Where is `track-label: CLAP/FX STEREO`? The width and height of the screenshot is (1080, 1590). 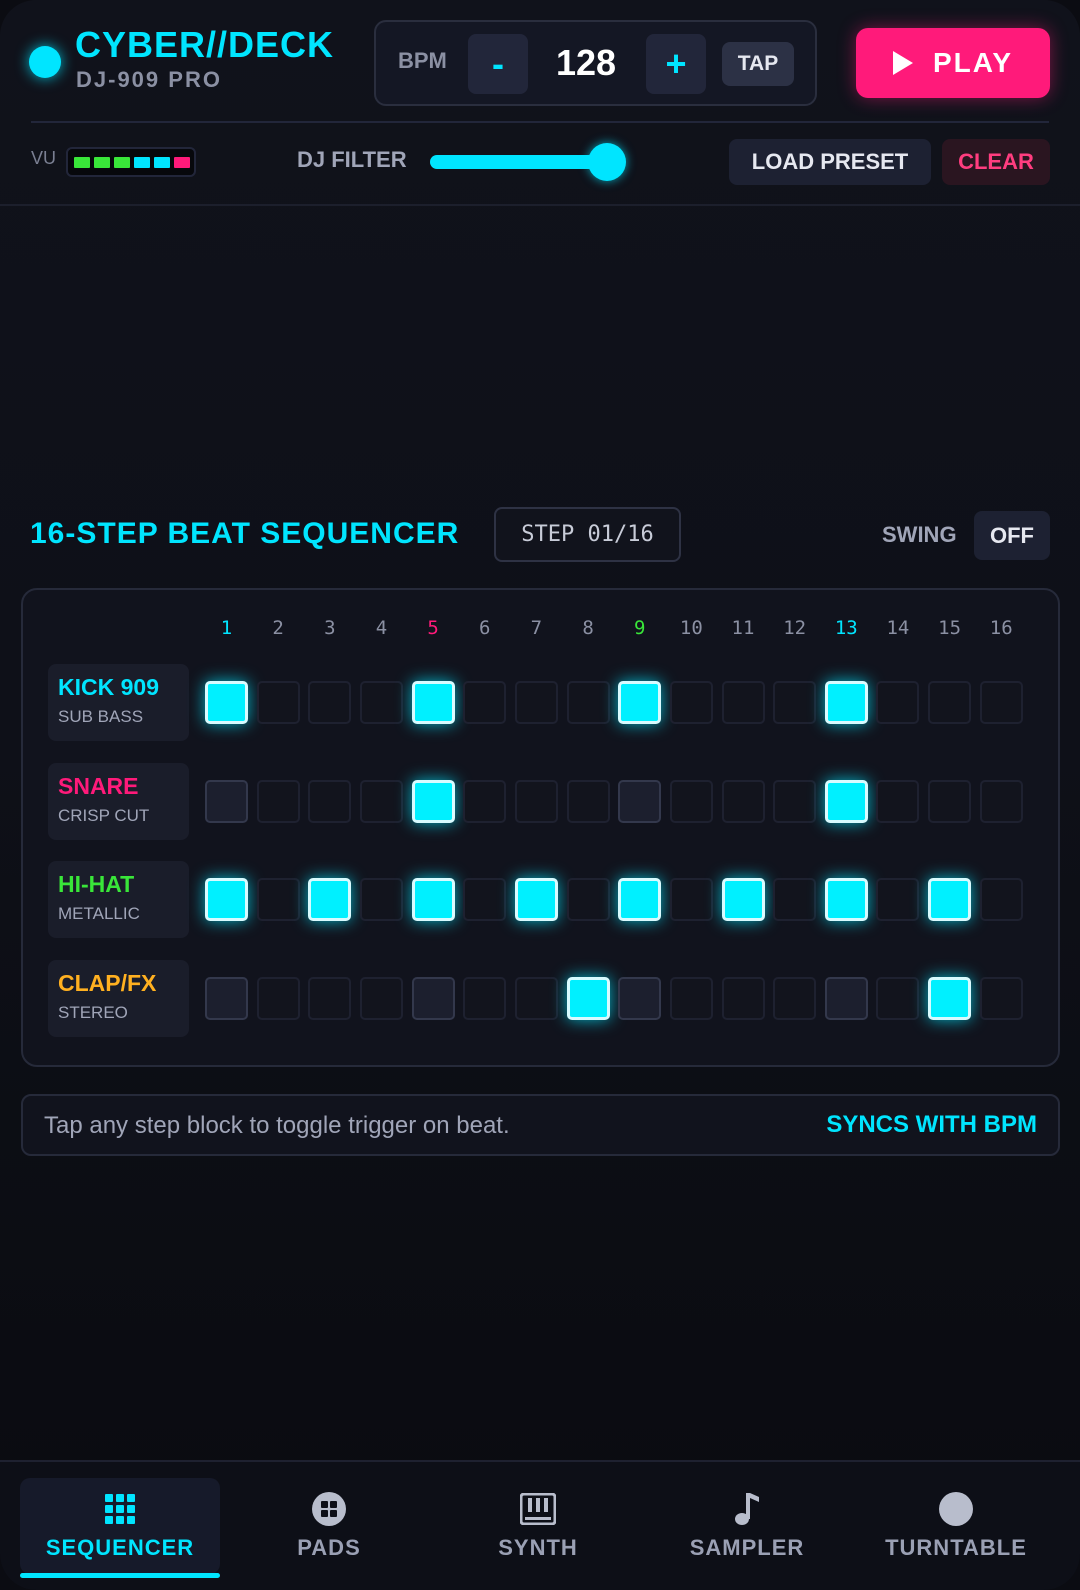 track-label: CLAP/FX STEREO is located at coordinates (118, 998).